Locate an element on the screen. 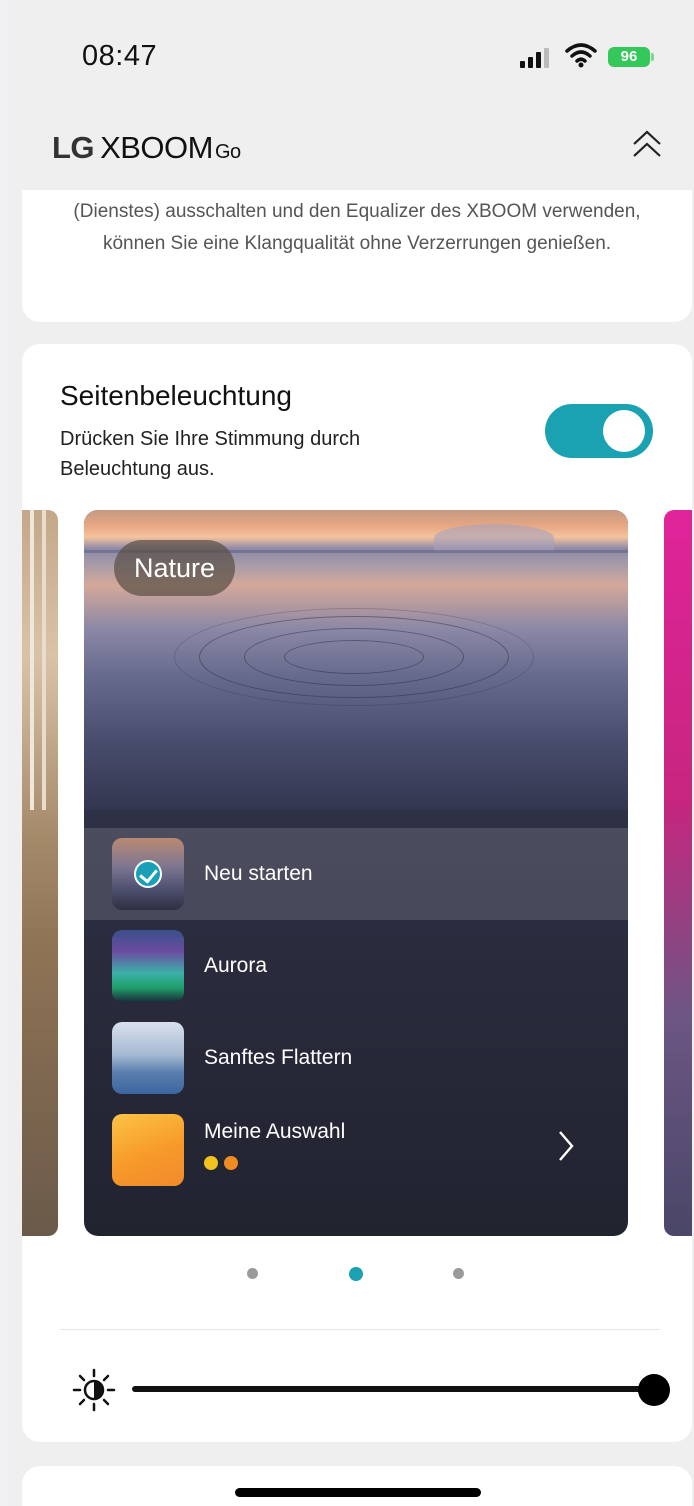 The width and height of the screenshot is (694, 1506). color-dot-orange is located at coordinates (231, 1163).